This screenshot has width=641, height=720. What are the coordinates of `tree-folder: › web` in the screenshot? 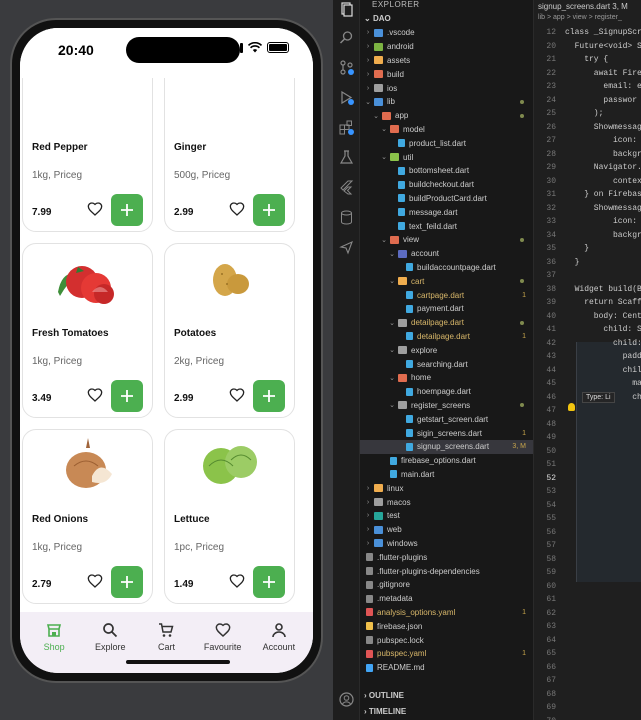 It's located at (446, 530).